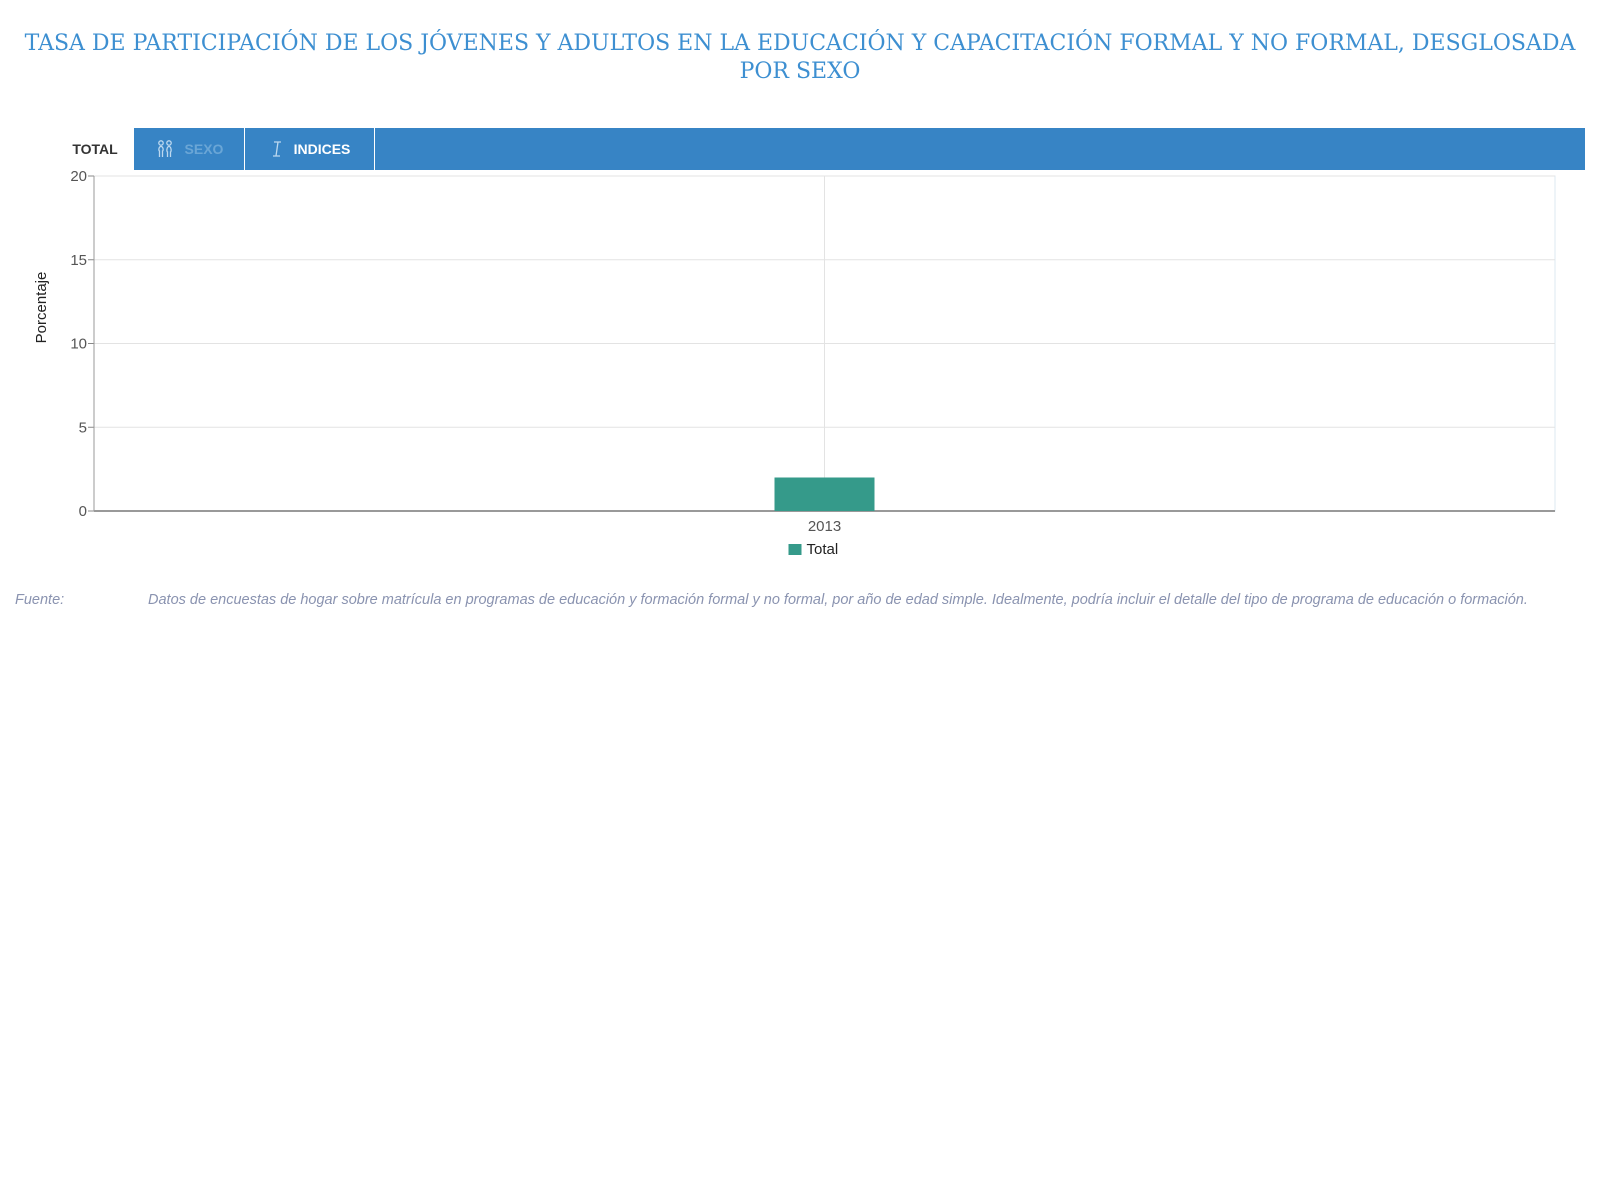 The width and height of the screenshot is (1600, 1200). Describe the element at coordinates (78, 177) in the screenshot. I see `y-tick-label: 20` at that location.